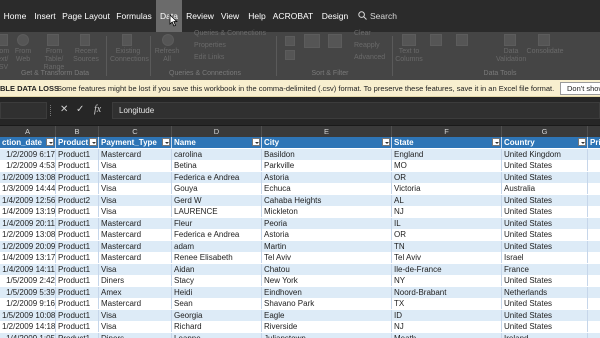 This screenshot has height=338, width=600. I want to click on search-box: Search, so click(416, 16).